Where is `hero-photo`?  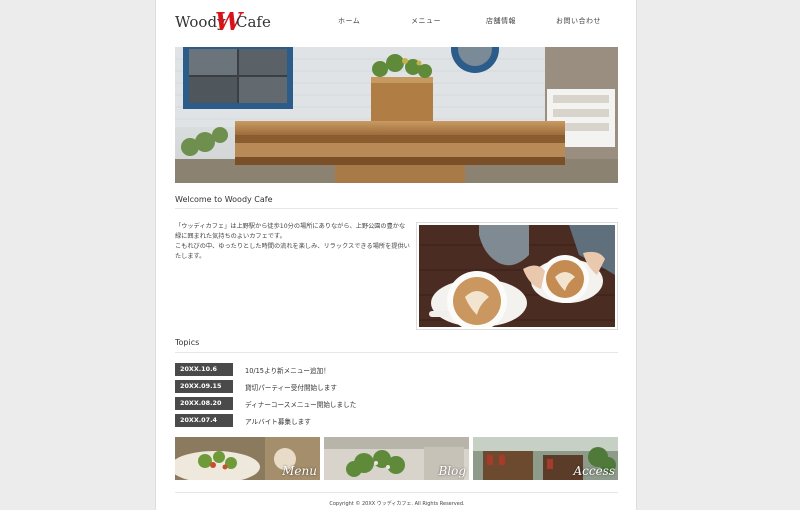
hero-photo is located at coordinates (396, 115).